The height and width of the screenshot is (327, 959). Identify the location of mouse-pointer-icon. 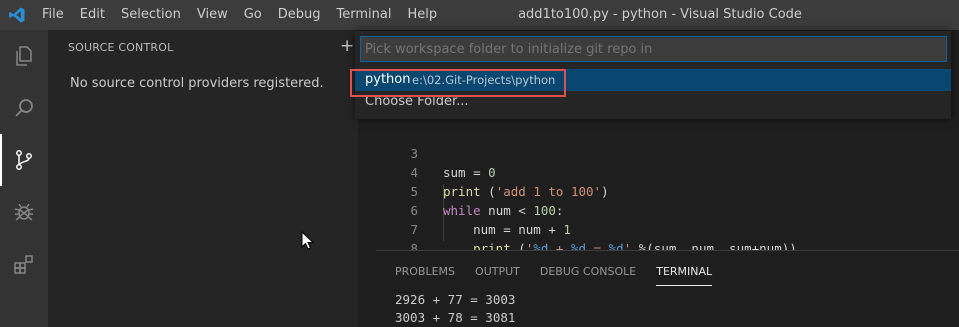
(308, 240).